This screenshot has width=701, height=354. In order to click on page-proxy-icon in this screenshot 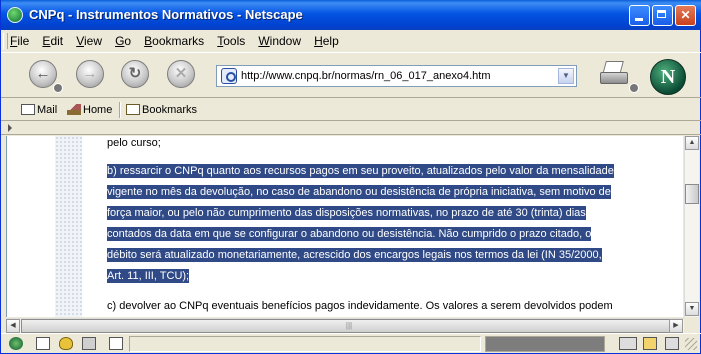, I will do `click(229, 76)`.